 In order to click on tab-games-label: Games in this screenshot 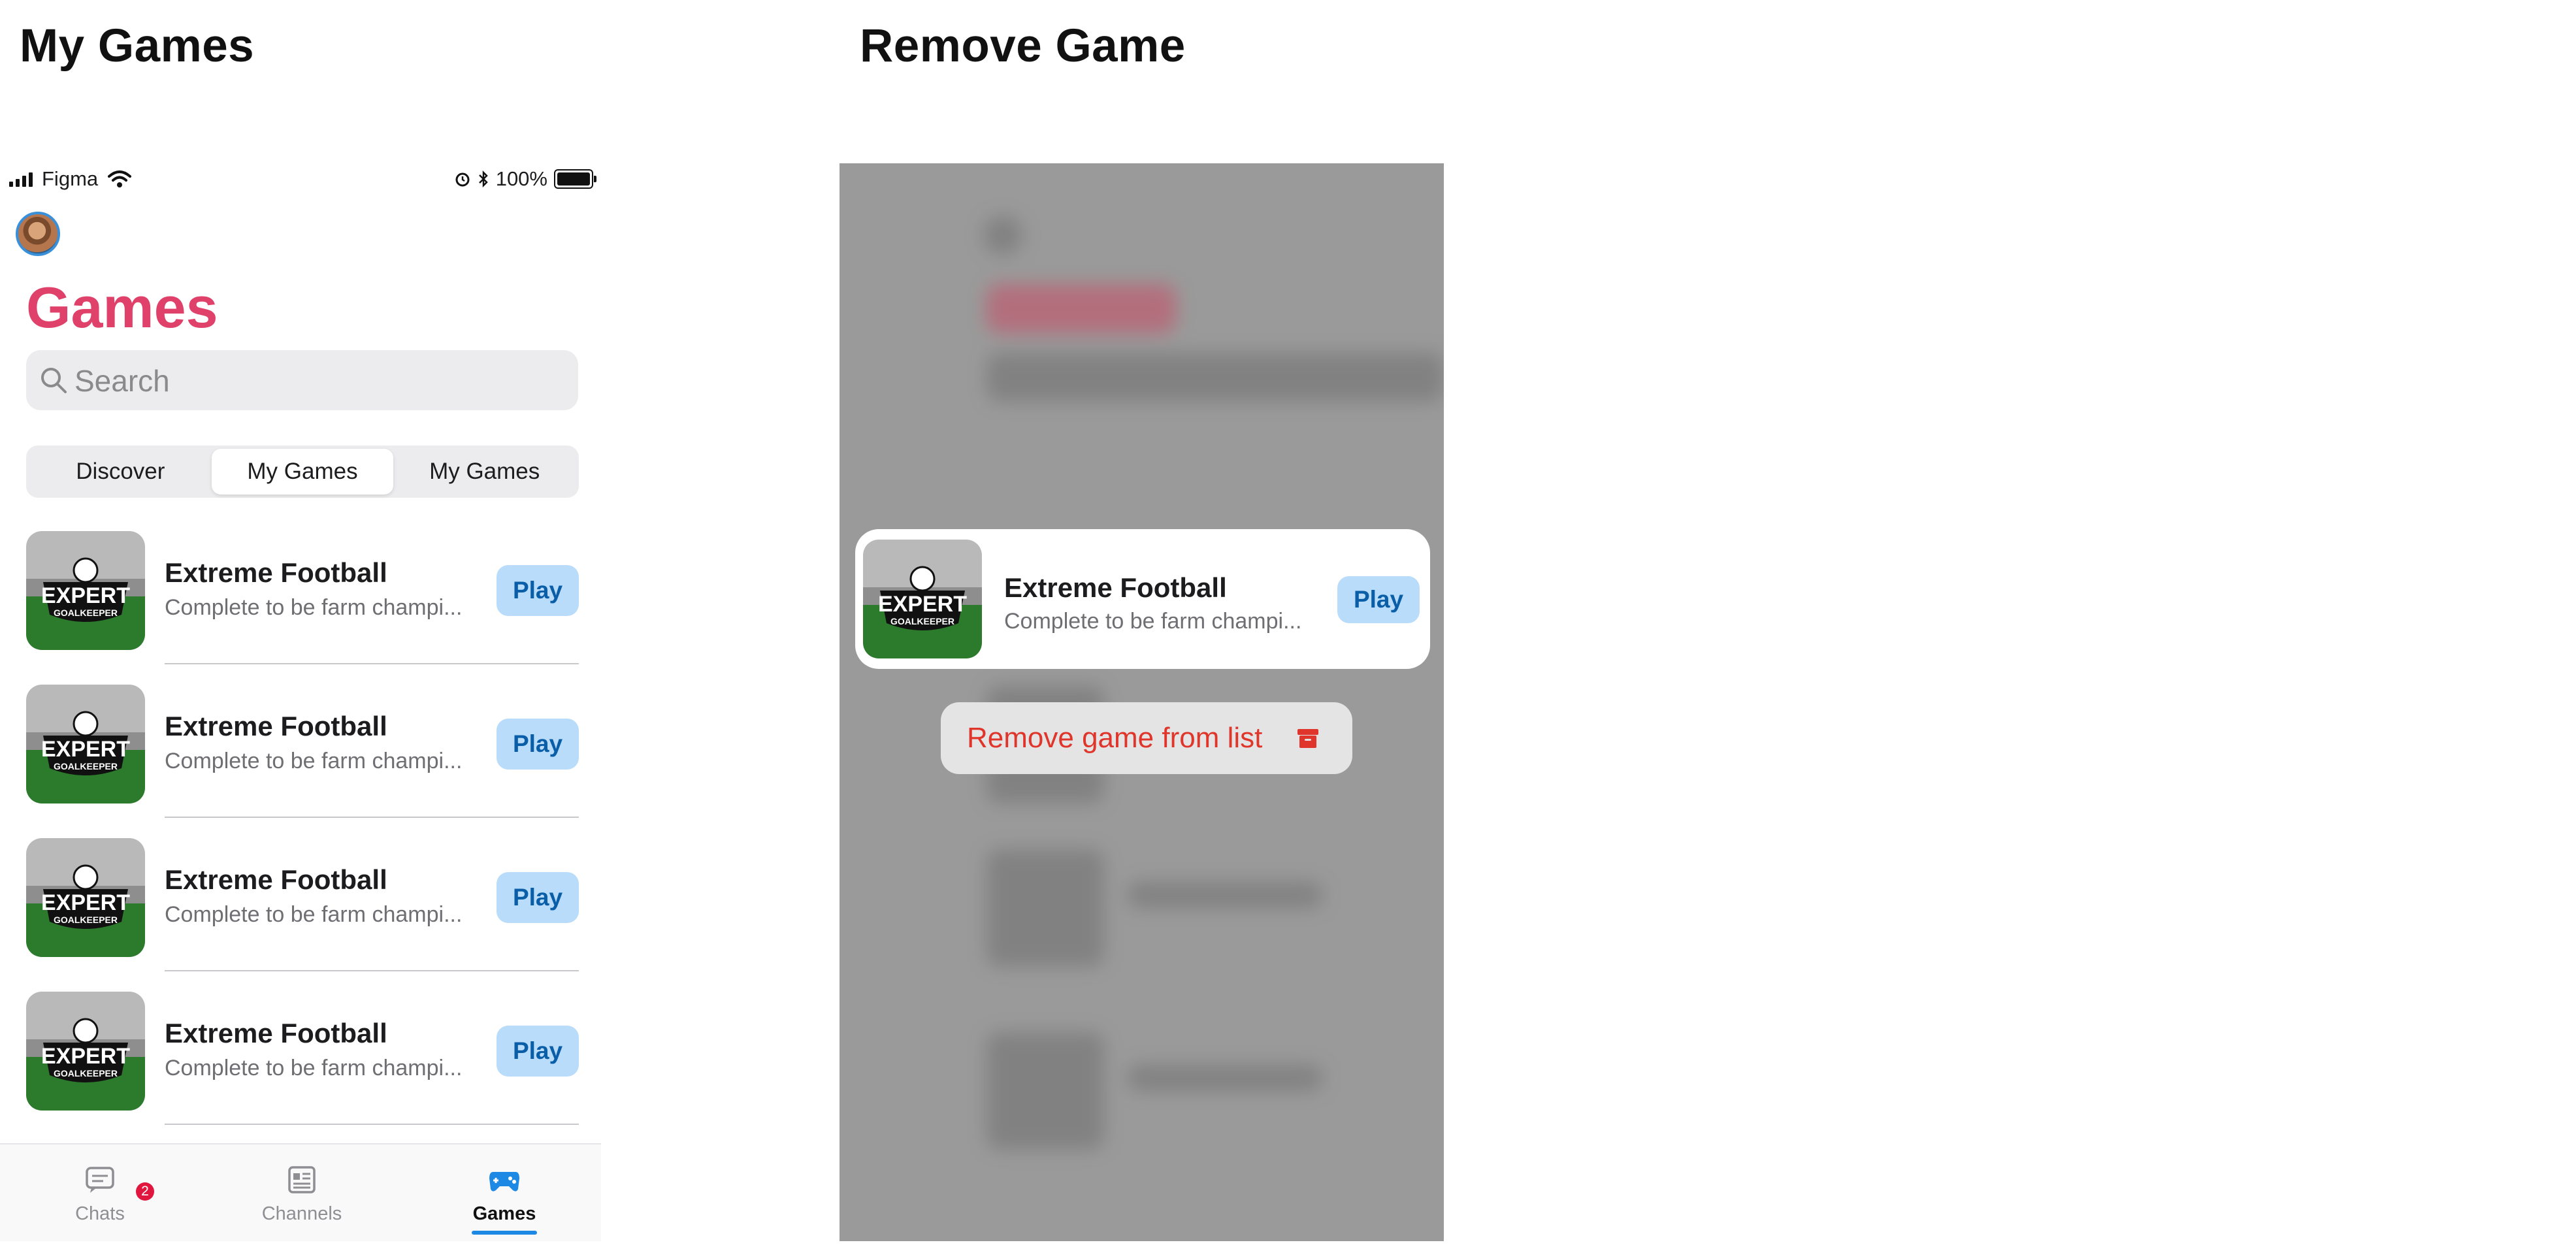, I will do `click(504, 1213)`.